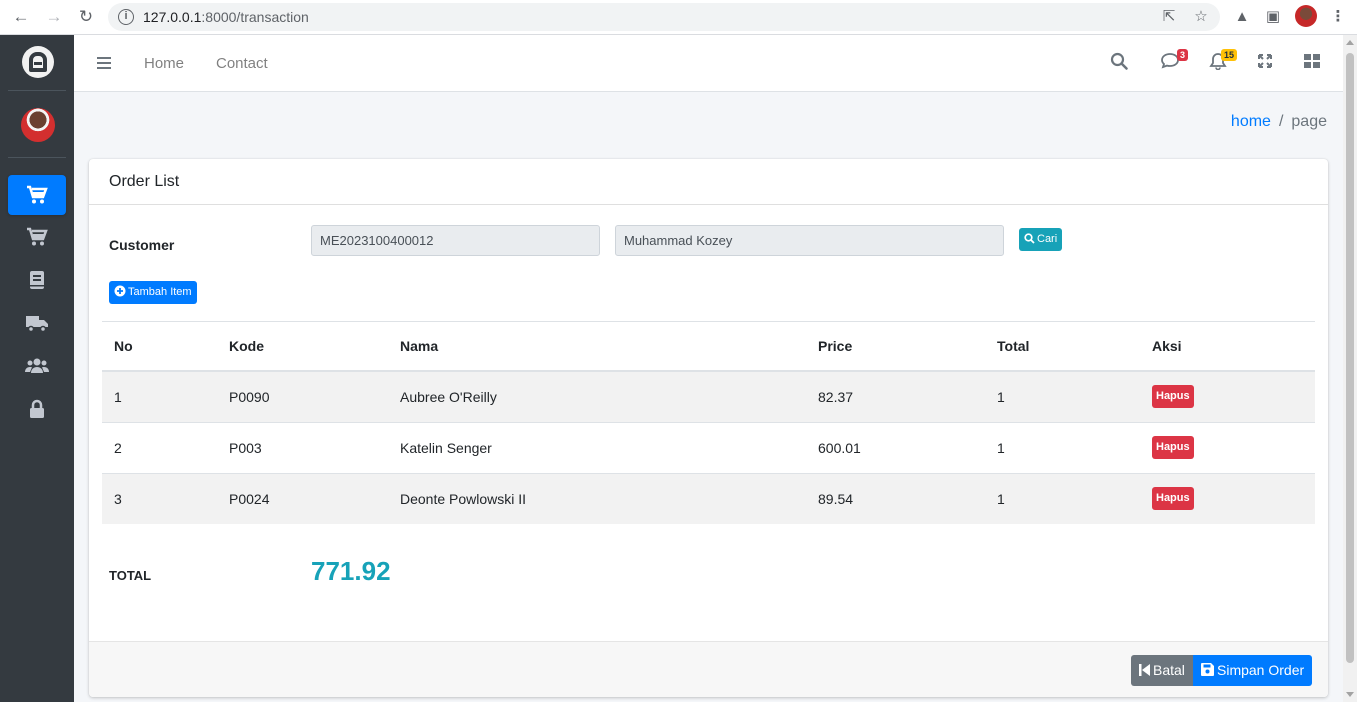 Image resolution: width=1357 pixels, height=702 pixels. Describe the element at coordinates (597, 498) in the screenshot. I see `cell-nama: Deonte Powlowski II` at that location.